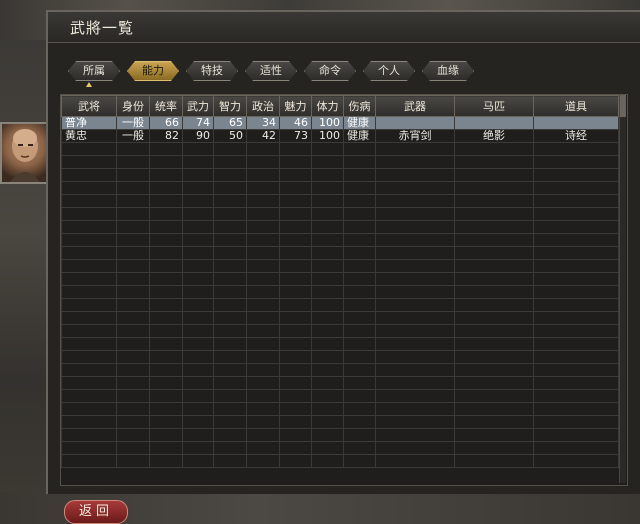 The image size is (640, 524). Describe the element at coordinates (415, 123) in the screenshot. I see `cell-weapon` at that location.